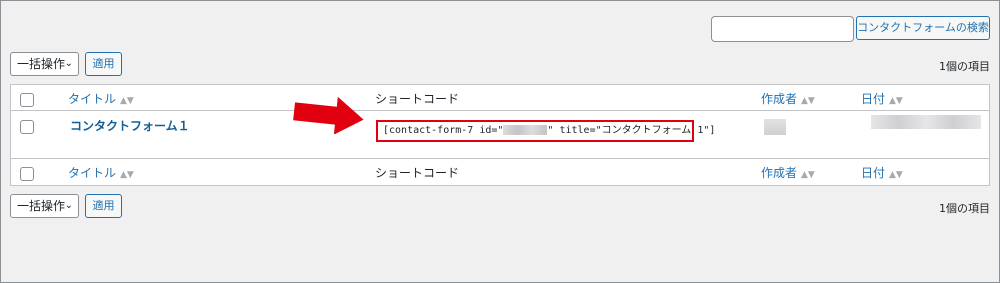 The height and width of the screenshot is (283, 1000). I want to click on column-author-header: 作成者 ▲▼, so click(788, 98).